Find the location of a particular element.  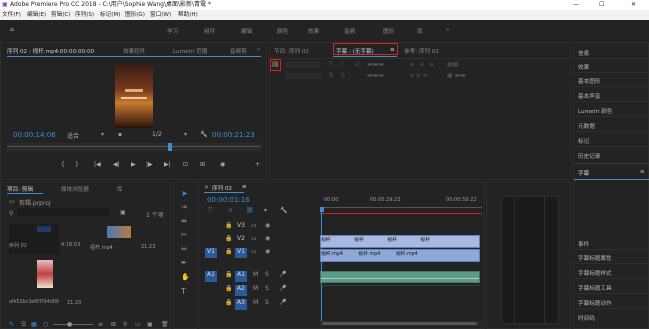

panel-item-title-styles: 字幕标题样式 is located at coordinates (595, 273).